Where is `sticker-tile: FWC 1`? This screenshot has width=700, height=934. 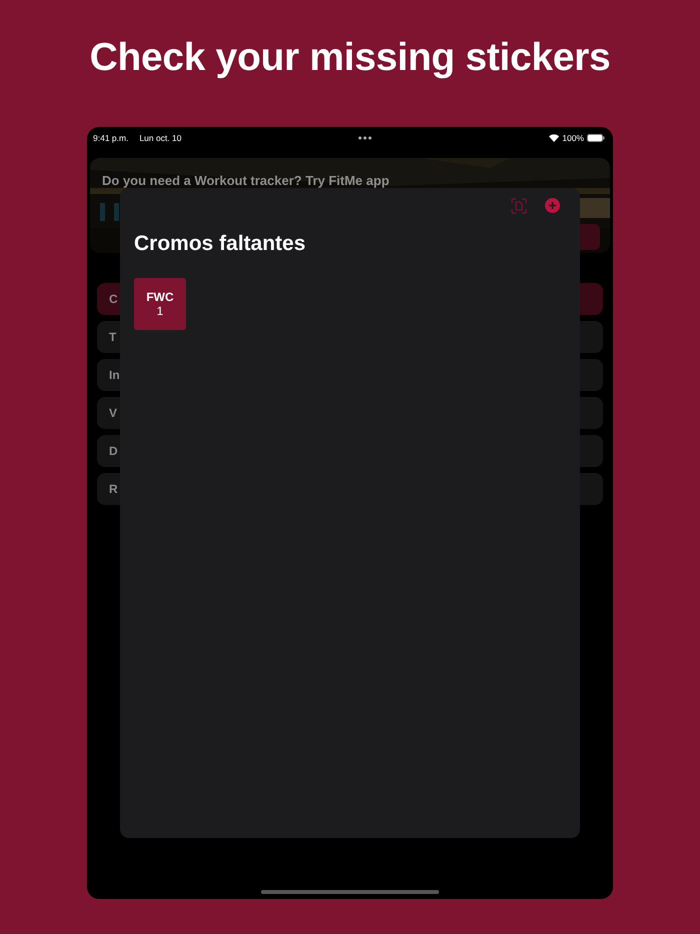 sticker-tile: FWC 1 is located at coordinates (160, 304).